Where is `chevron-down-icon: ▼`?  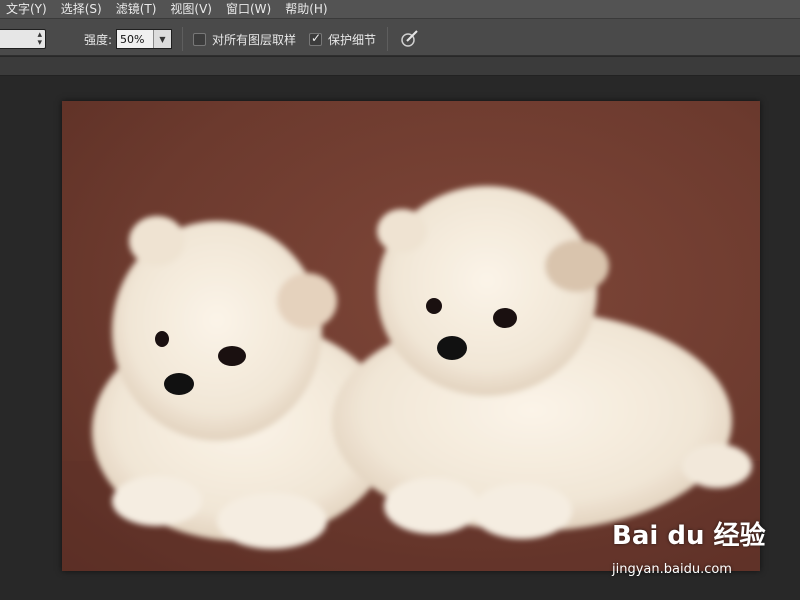 chevron-down-icon: ▼ is located at coordinates (162, 39).